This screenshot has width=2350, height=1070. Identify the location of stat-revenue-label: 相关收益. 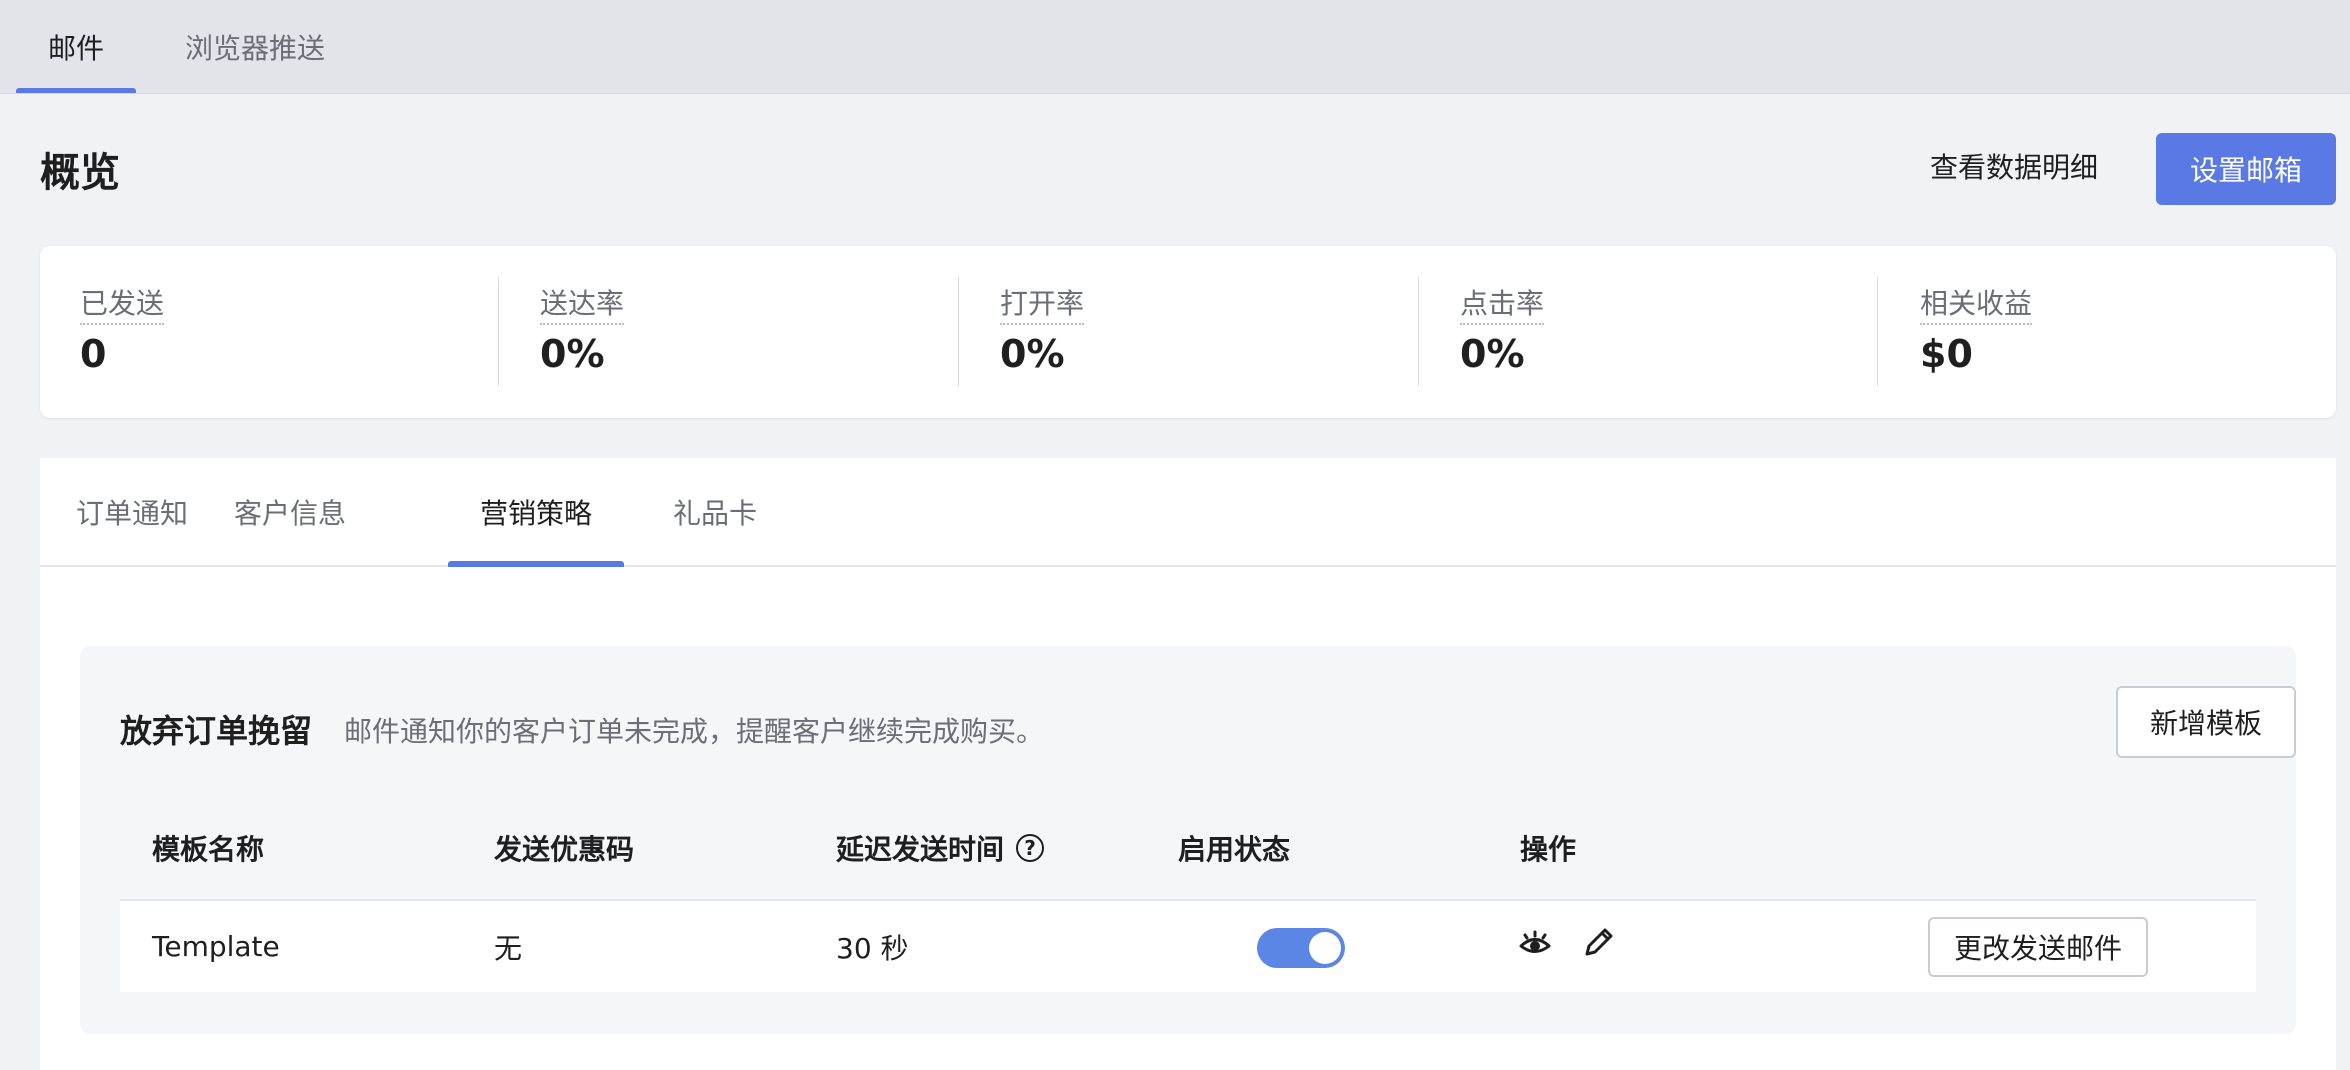
(1976, 303).